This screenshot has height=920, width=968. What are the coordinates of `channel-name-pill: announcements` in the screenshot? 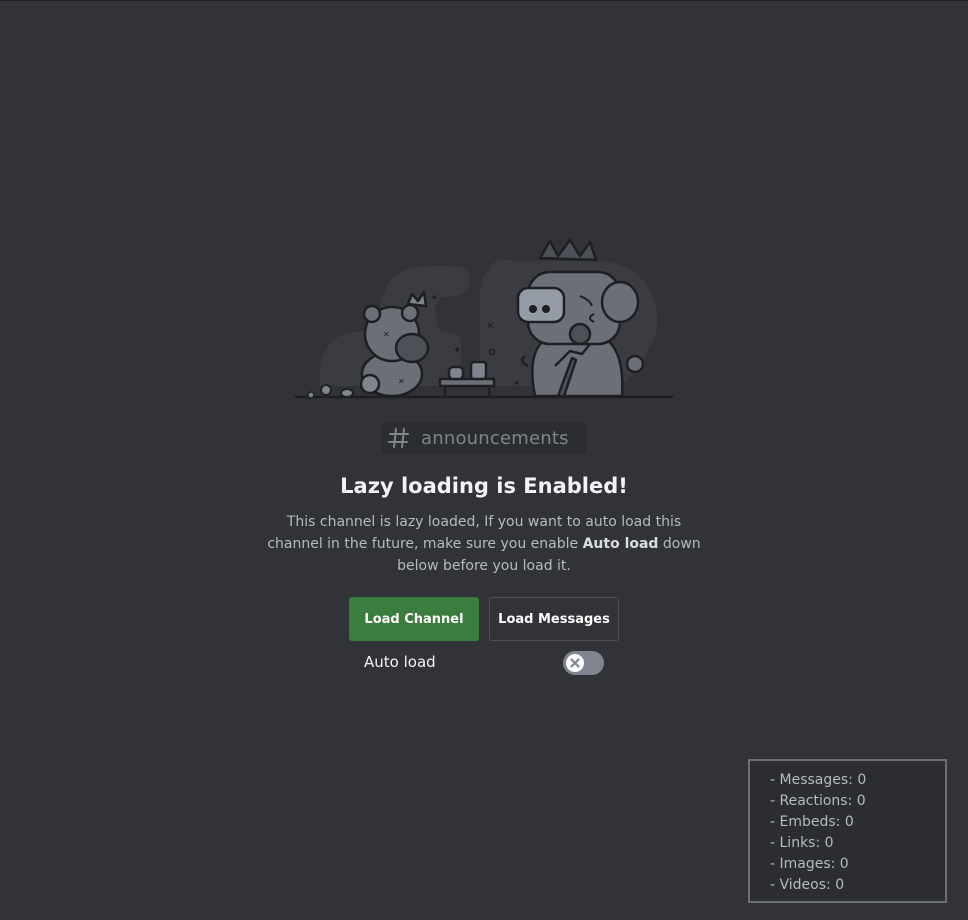 It's located at (484, 438).